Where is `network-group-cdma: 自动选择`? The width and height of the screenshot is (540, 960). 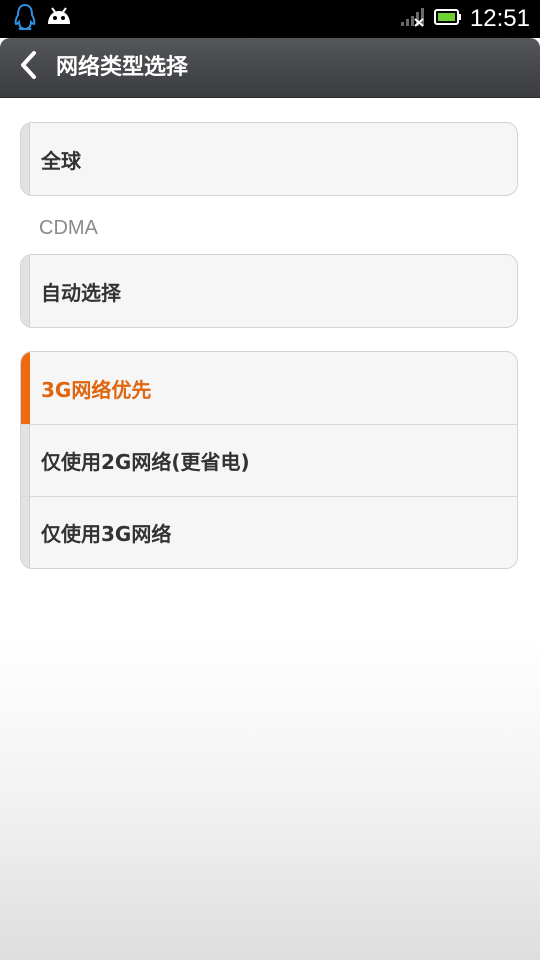
network-group-cdma: 自动选择 is located at coordinates (269, 291).